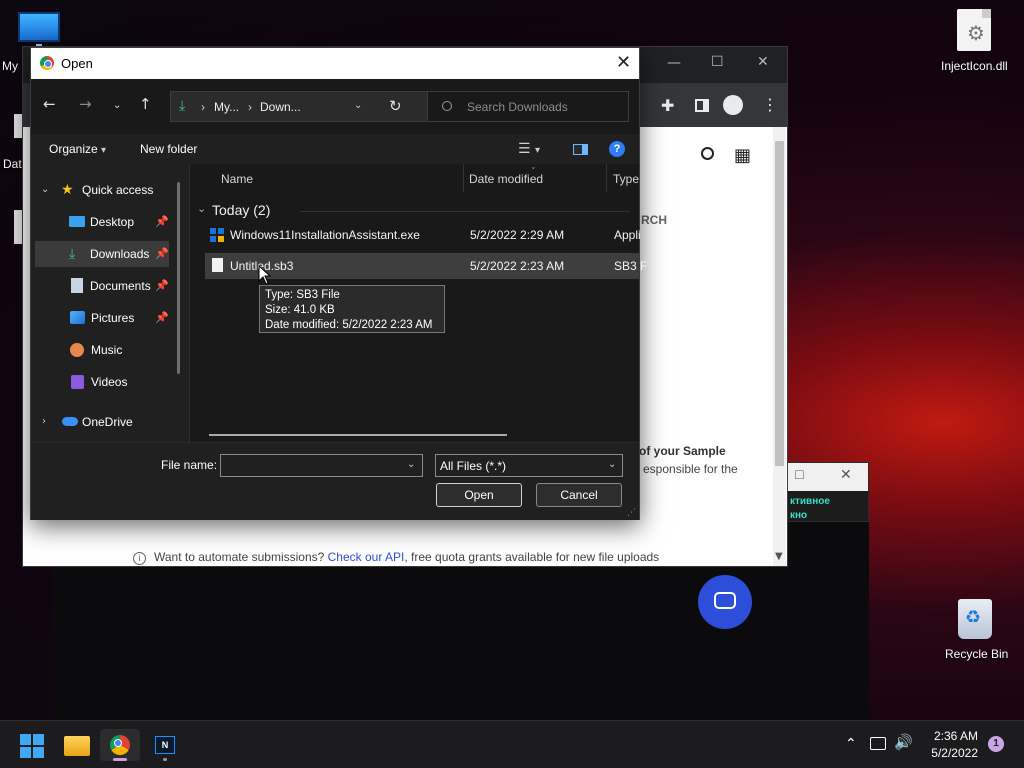 The image size is (1024, 768). Describe the element at coordinates (742, 155) in the screenshot. I see `apps-grid-icon: ▦` at that location.